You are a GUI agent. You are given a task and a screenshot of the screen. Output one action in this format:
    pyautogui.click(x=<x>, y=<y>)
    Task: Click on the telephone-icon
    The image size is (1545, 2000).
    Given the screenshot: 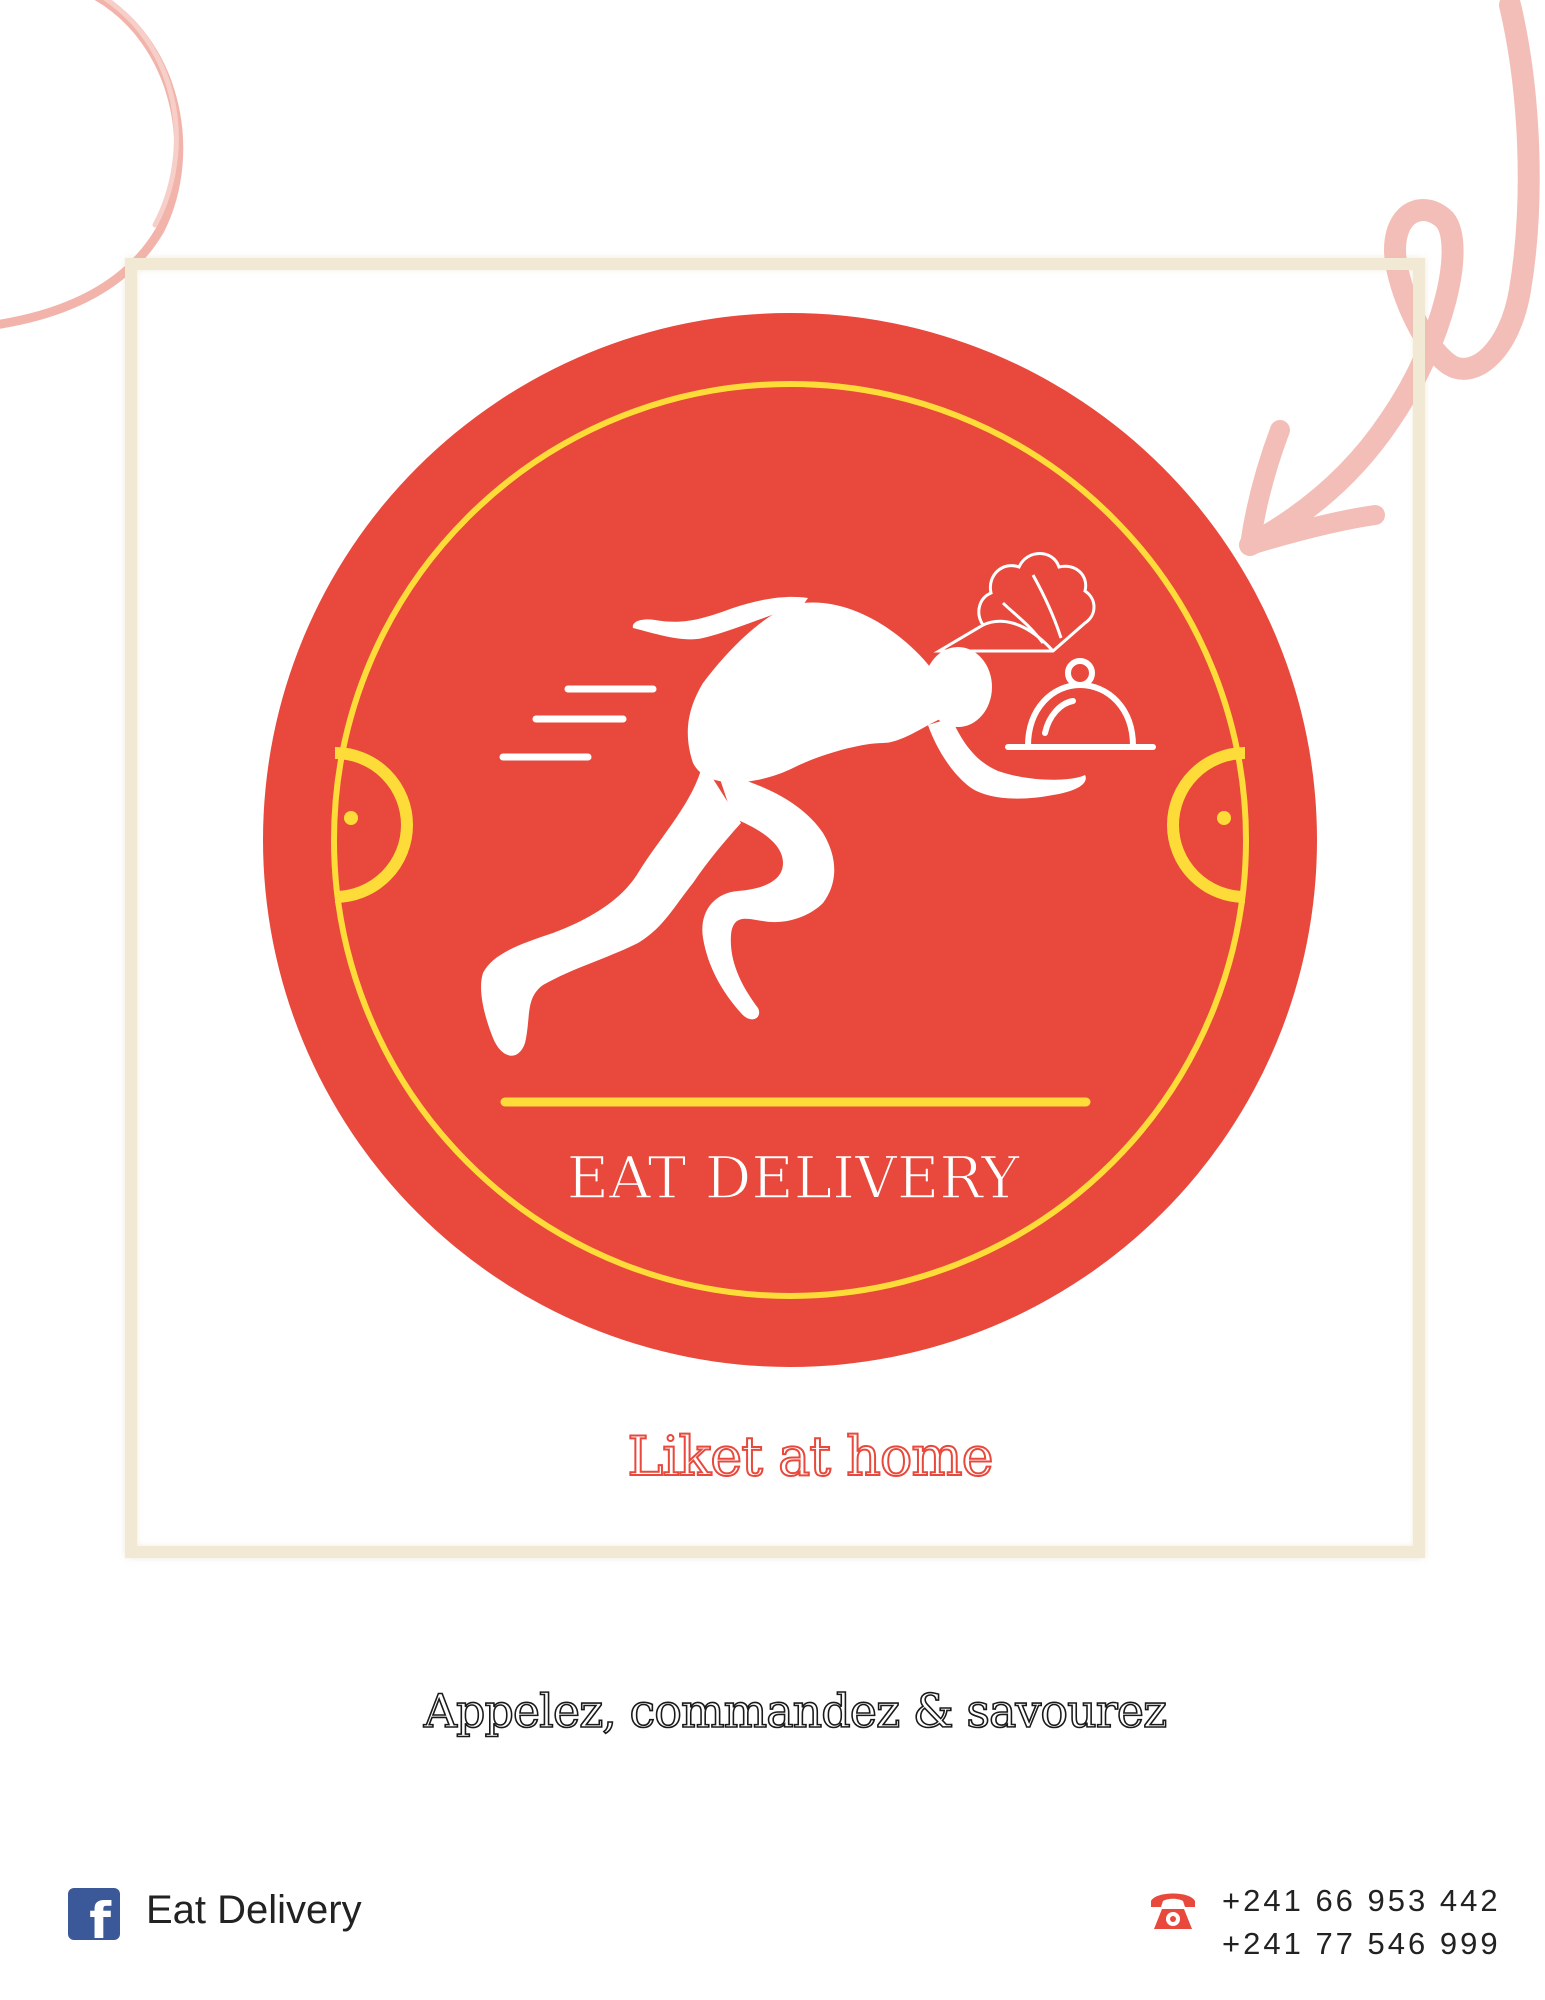 What is the action you would take?
    pyautogui.click(x=1173, y=1911)
    